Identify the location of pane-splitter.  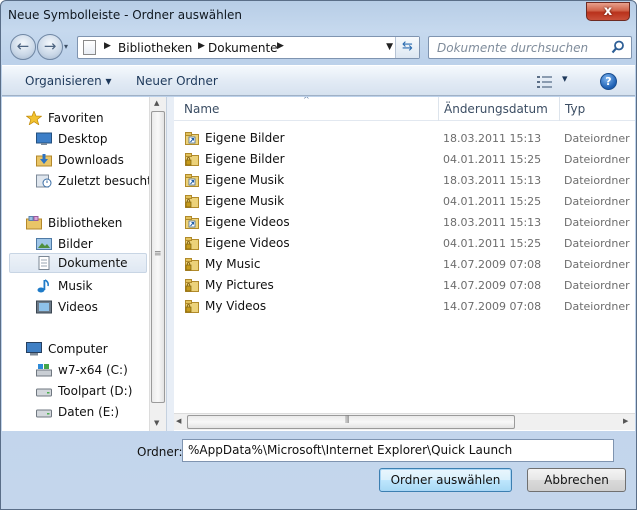
(170, 264).